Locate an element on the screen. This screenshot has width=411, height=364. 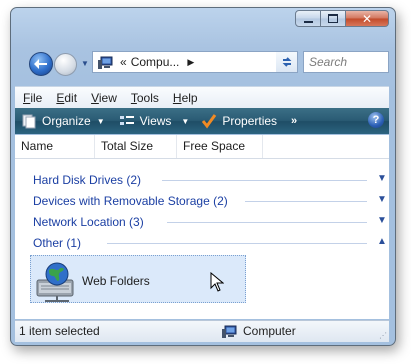
column-headers: Name Total Size Free Space is located at coordinates (202, 147).